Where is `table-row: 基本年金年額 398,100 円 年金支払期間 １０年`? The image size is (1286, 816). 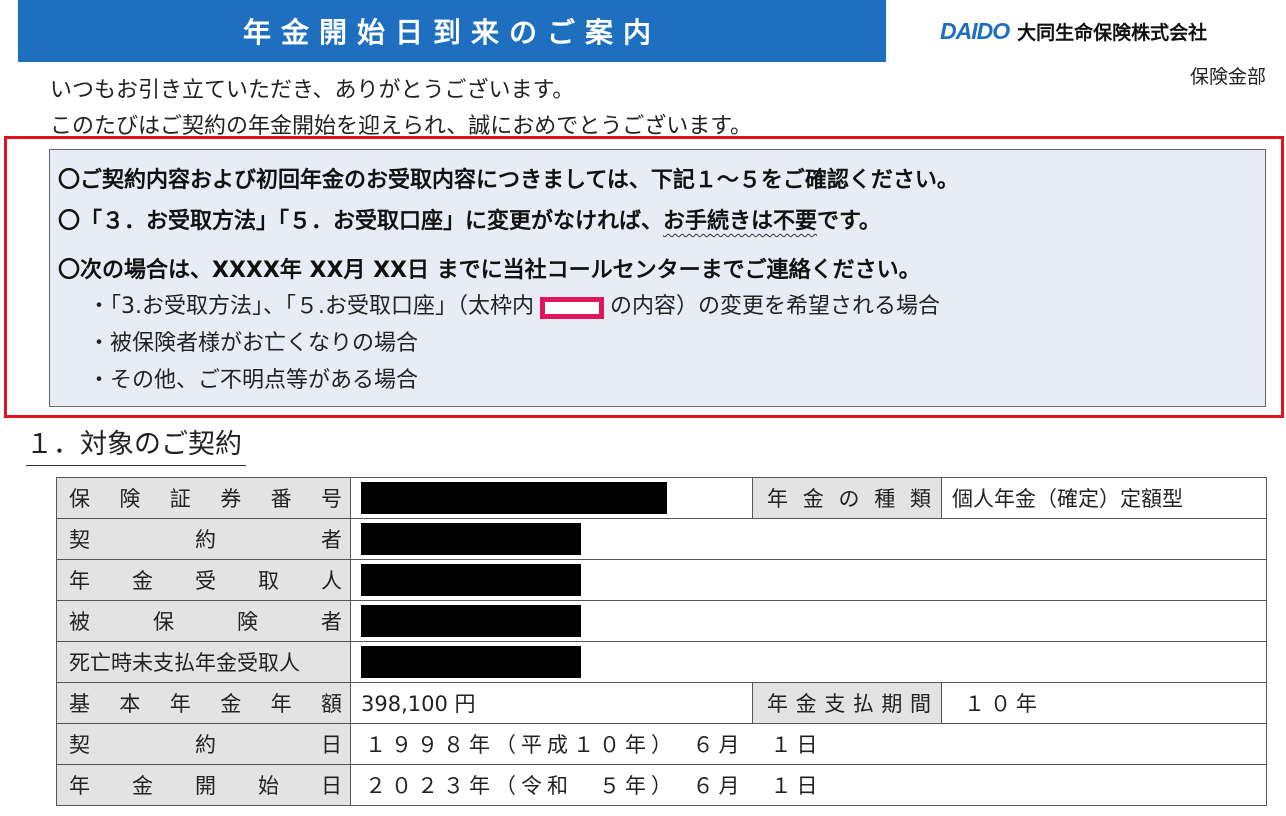
table-row: 基本年金年額 398,100 円 年金支払期間 １０年 is located at coordinates (661, 703).